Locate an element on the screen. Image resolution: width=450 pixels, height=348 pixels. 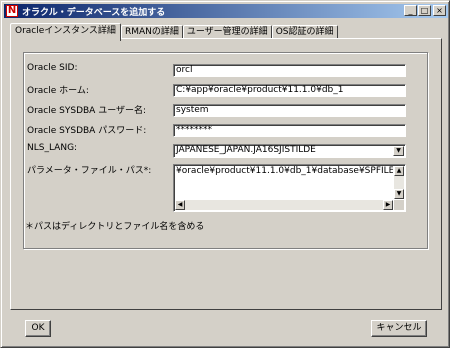
horizontal-scrollbar: ◀ ▶ is located at coordinates (284, 205).